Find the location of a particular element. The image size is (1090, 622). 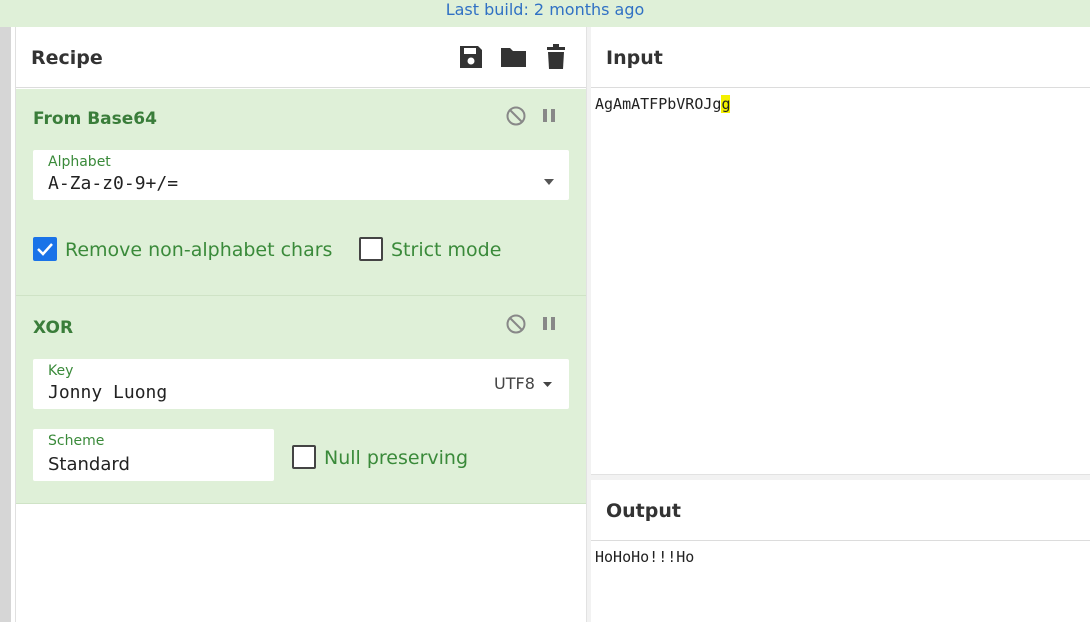

strict-mode-label: Strict mode is located at coordinates (446, 250).